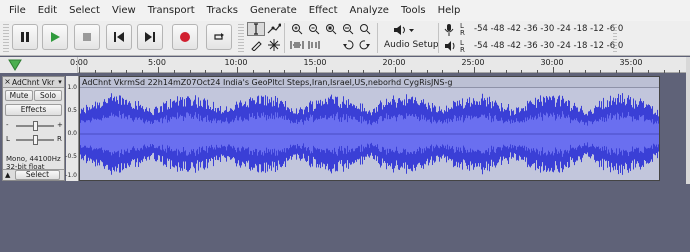 The width and height of the screenshot is (690, 252). What do you see at coordinates (297, 45) in the screenshot?
I see `trim-button` at bounding box center [297, 45].